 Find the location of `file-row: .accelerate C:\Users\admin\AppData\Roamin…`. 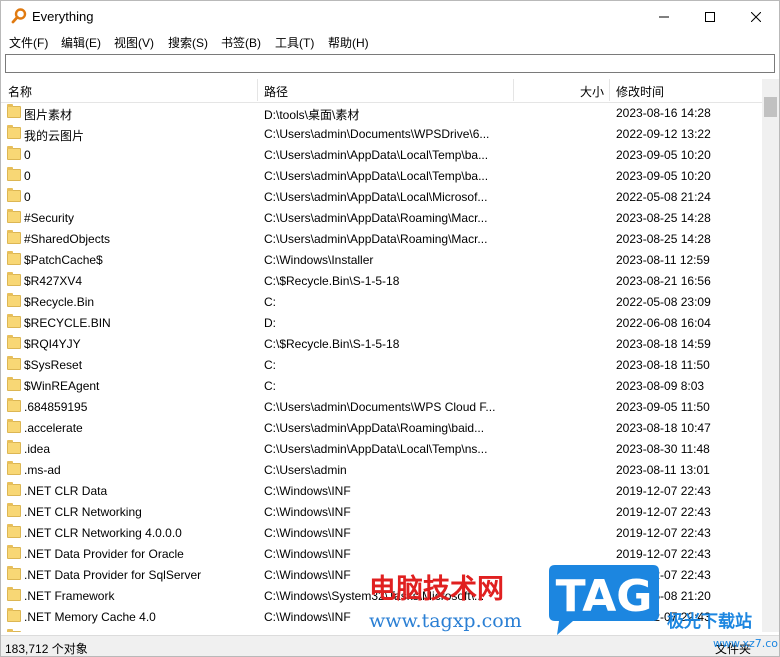

file-row: .accelerate C:\Users\admin\AppData\Roamin… is located at coordinates (381, 427).